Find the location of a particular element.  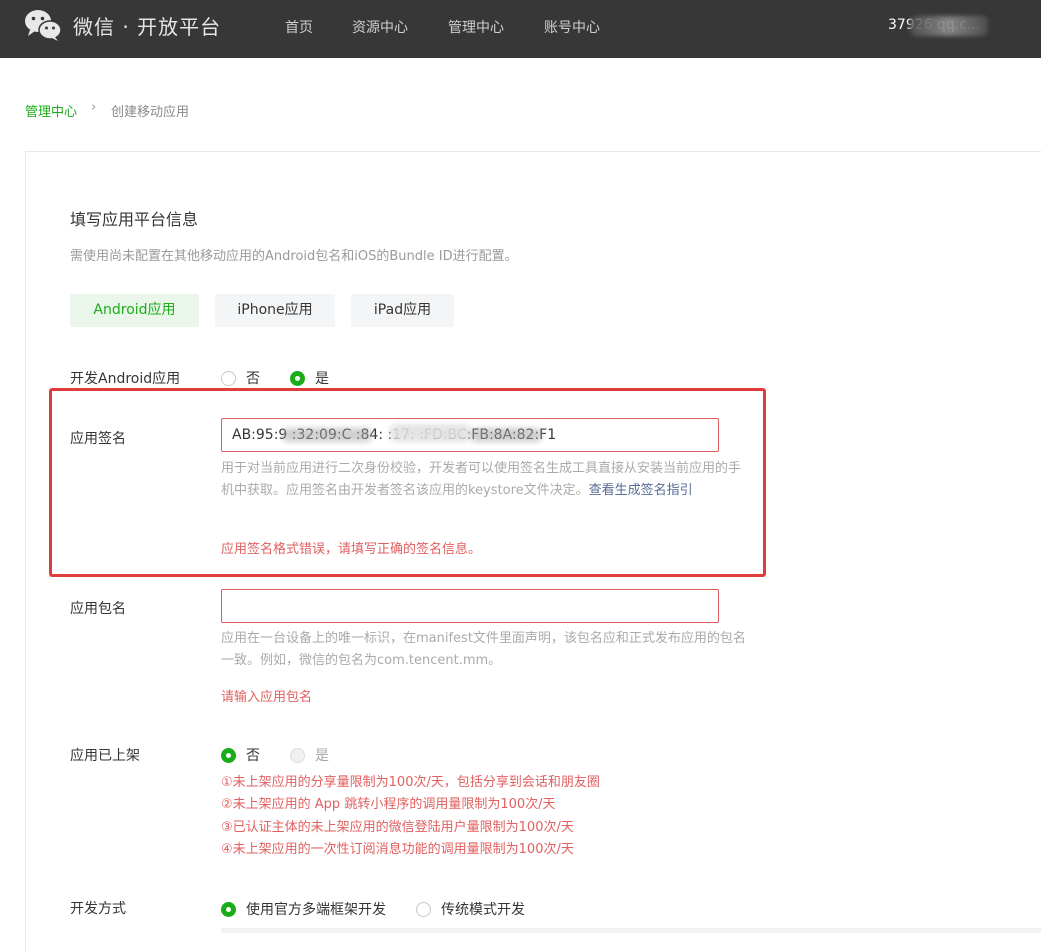

next-field-strip is located at coordinates (631, 930).